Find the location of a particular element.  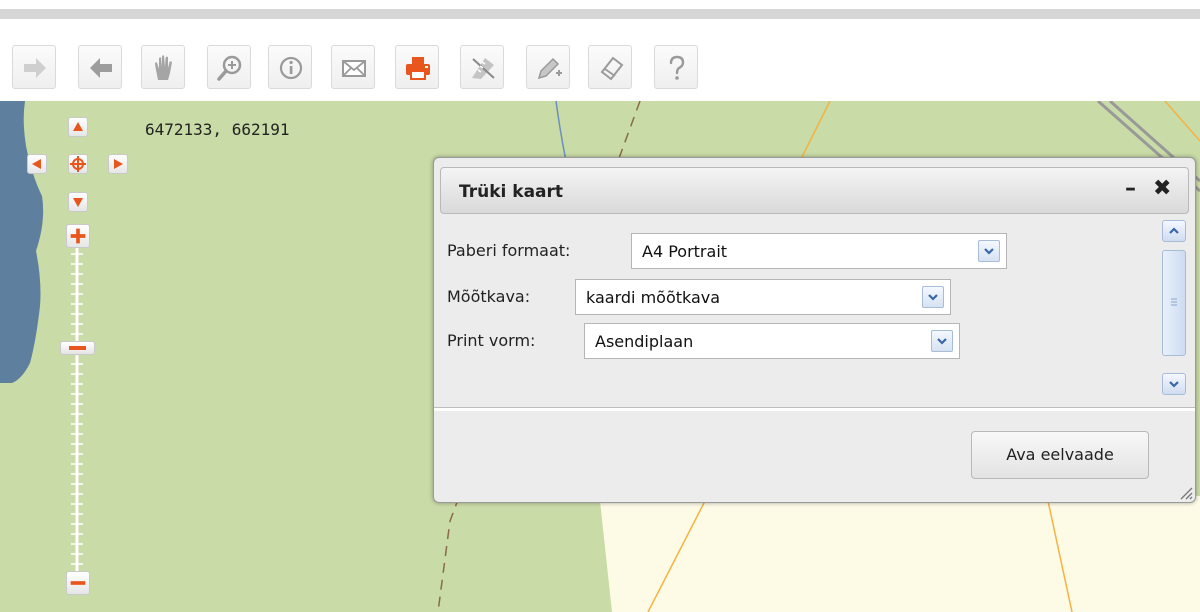

paper-format-label: Paberi formaat: is located at coordinates (509, 250).